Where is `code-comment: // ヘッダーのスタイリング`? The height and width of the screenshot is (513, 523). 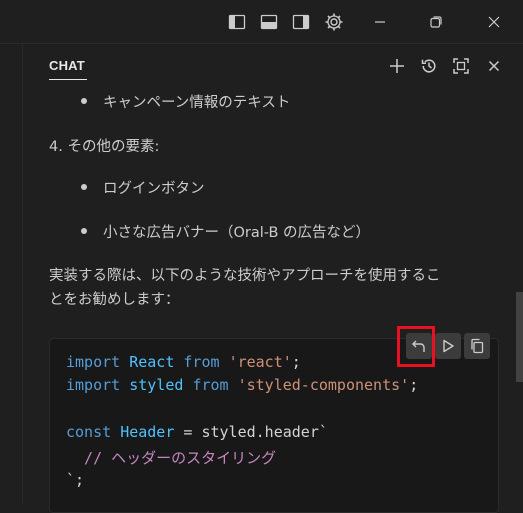
code-comment: // ヘッダーのスタイリング is located at coordinates (171, 458).